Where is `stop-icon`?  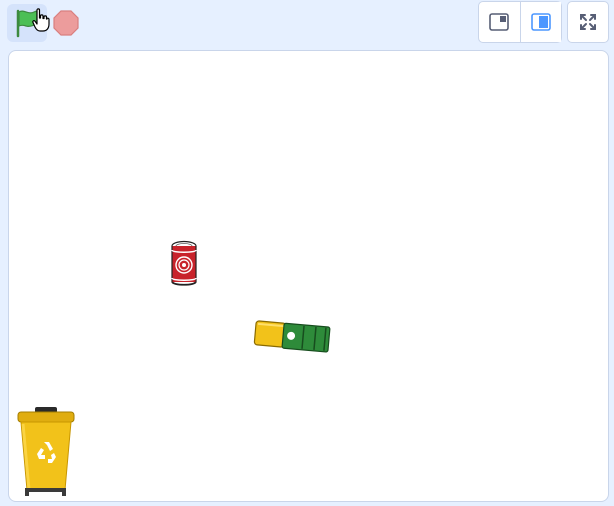
stop-icon is located at coordinates (66, 23).